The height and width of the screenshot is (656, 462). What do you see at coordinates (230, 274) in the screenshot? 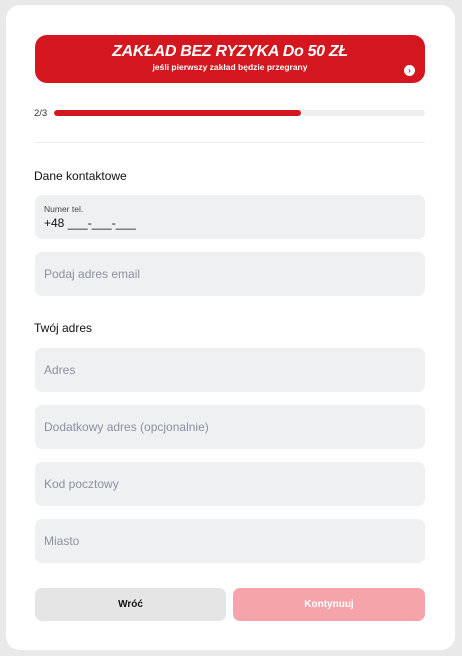
I see `email-field: Podaj adres email` at bounding box center [230, 274].